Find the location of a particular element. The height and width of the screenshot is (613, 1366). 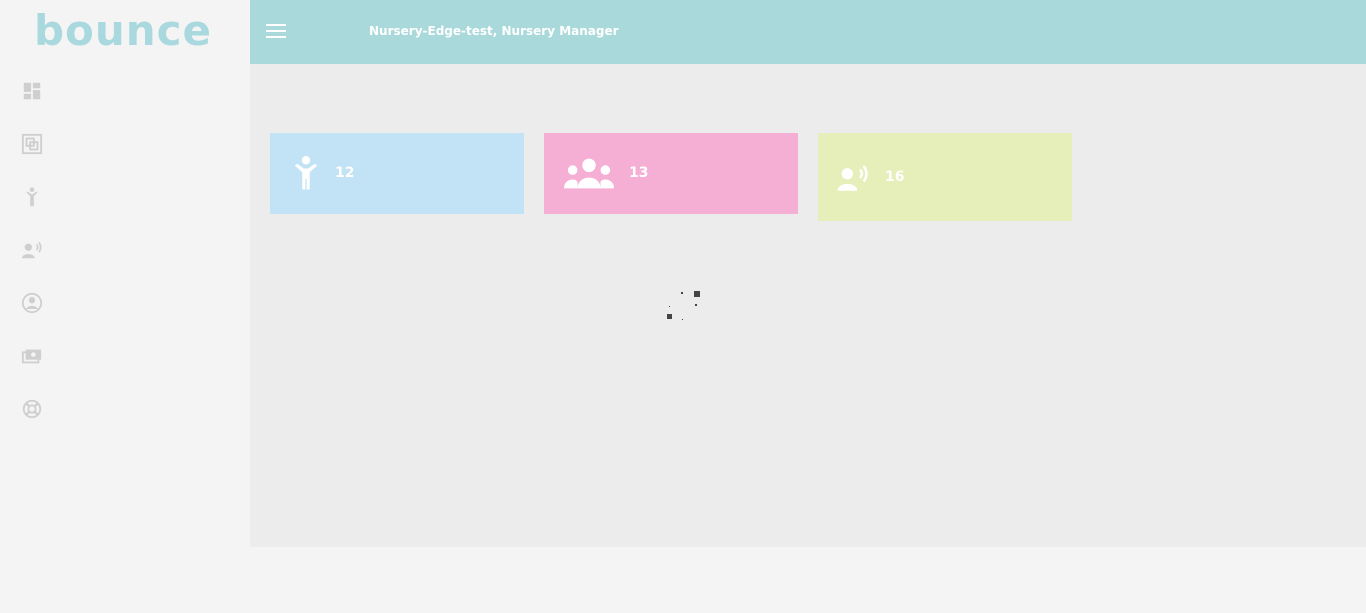

profile-icon is located at coordinates (32, 303).